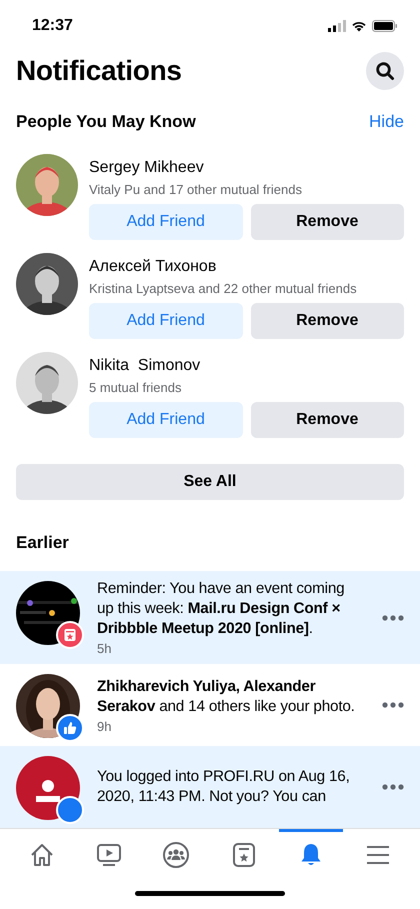 The image size is (420, 909). I want to click on mutual-friends: 5 mutual friends, so click(135, 388).